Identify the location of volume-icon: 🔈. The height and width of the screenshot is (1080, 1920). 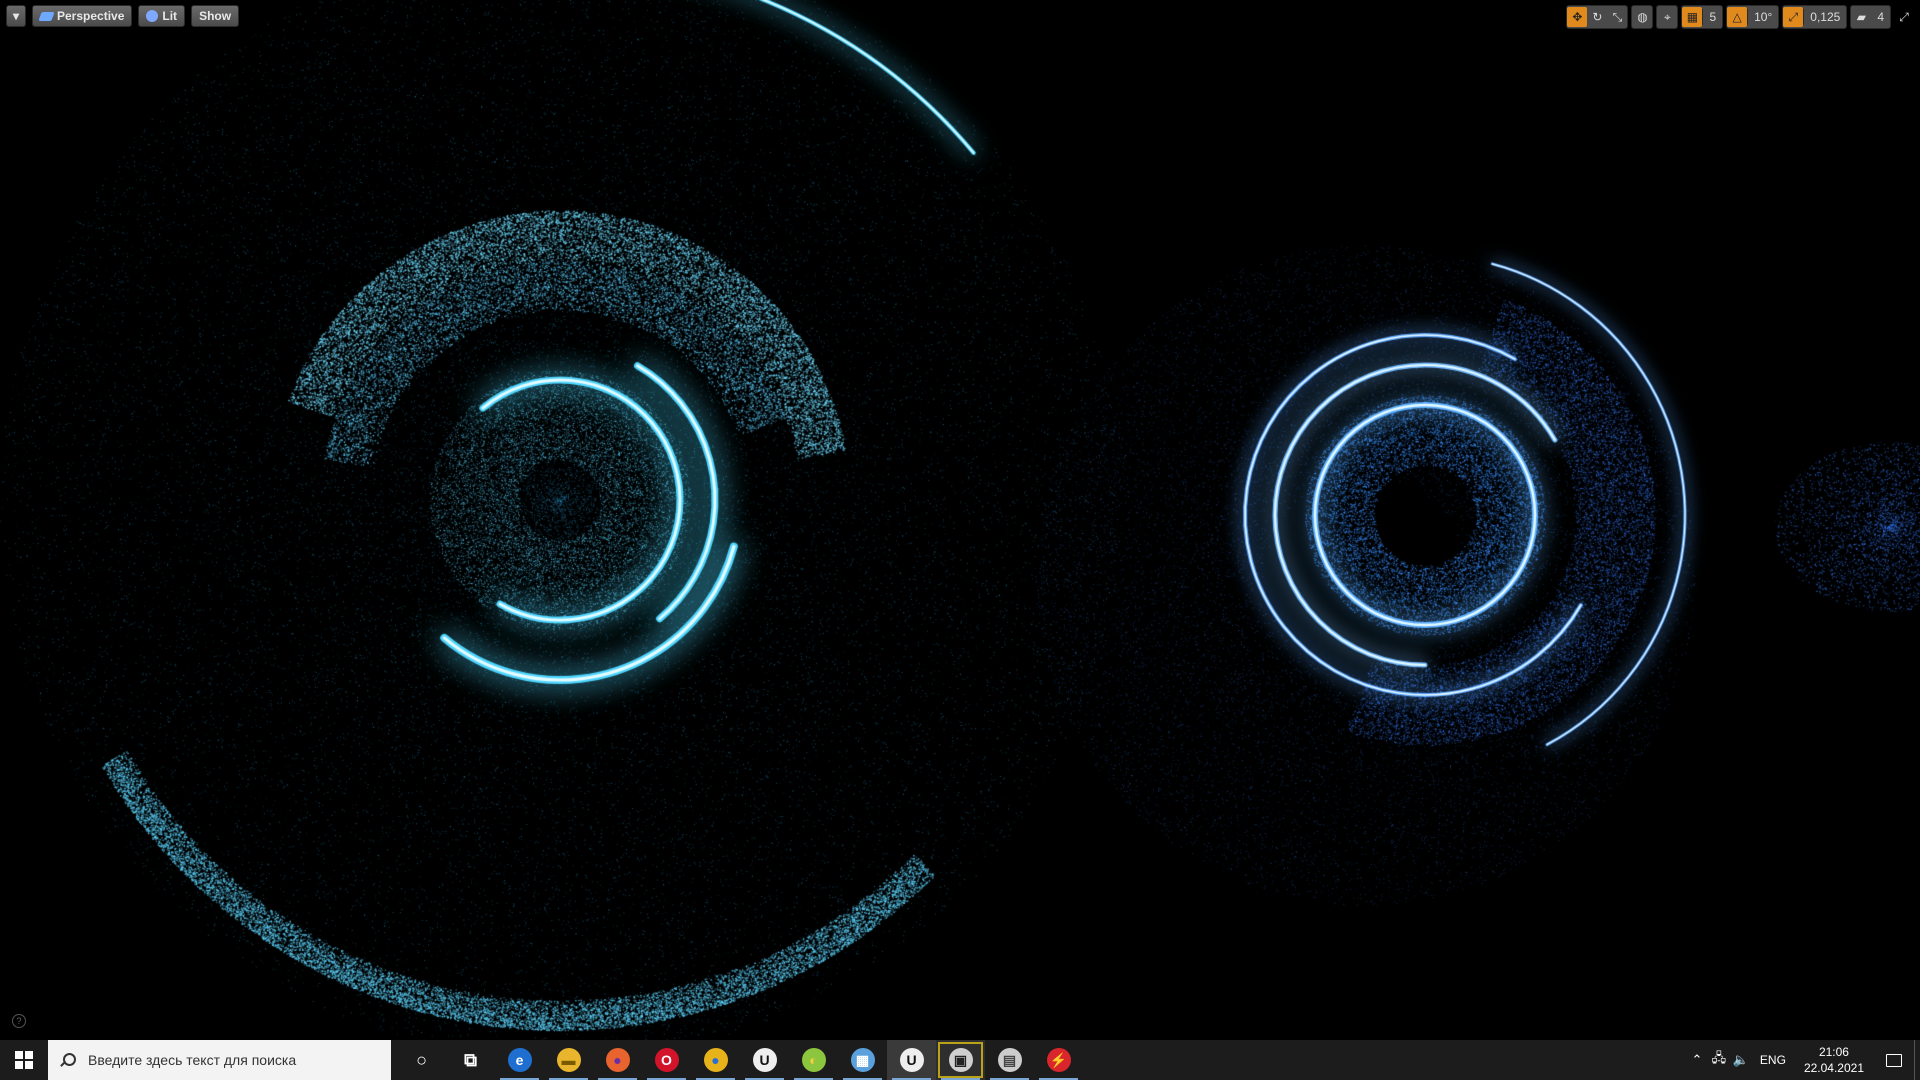
(1741, 1060).